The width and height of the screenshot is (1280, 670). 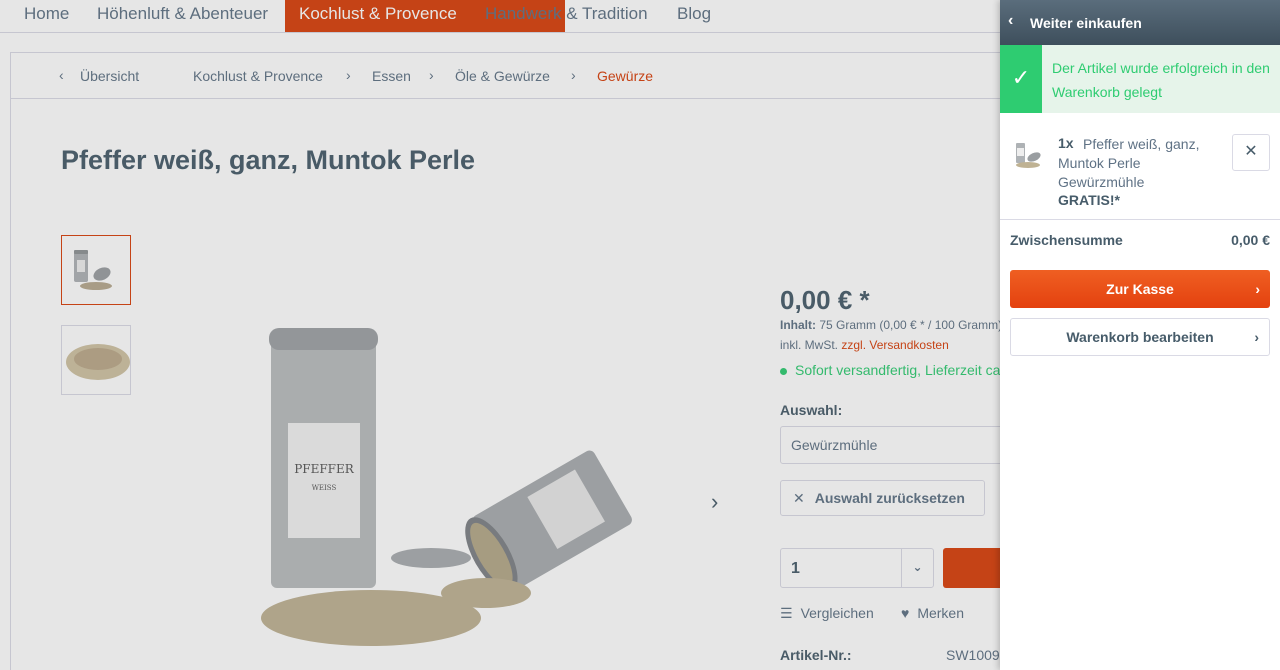 I want to click on checkmark-icon: ✓, so click(x=1021, y=79).